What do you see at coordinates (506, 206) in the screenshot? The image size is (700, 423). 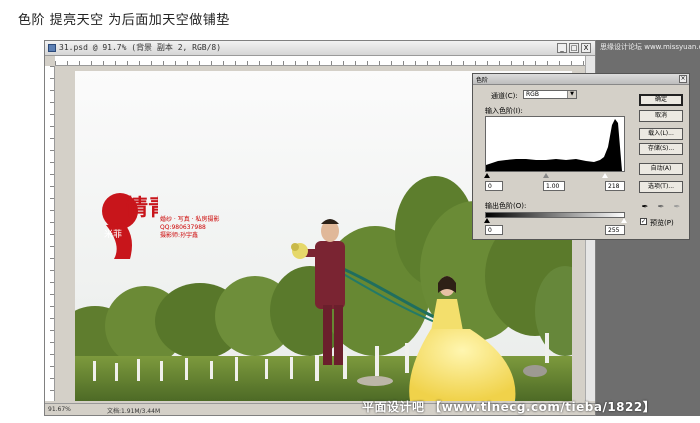 I see `output-levels-label: 输出色阶(O):` at bounding box center [506, 206].